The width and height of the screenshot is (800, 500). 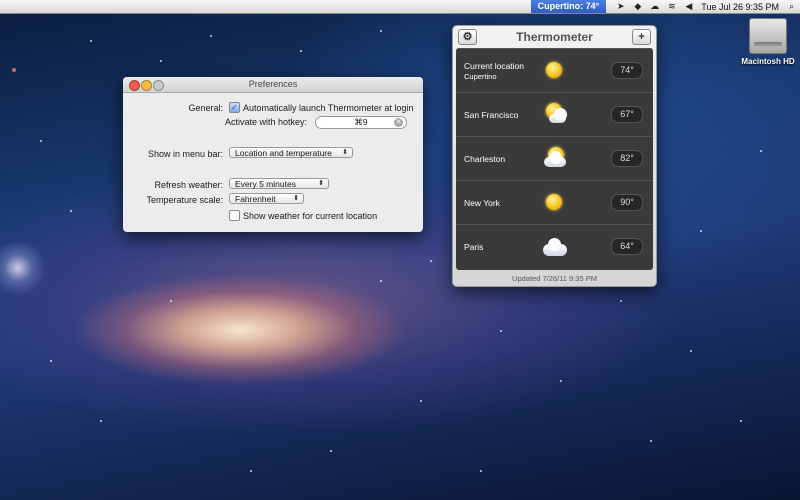 What do you see at coordinates (234, 215) in the screenshot?
I see `current-location-checkbox` at bounding box center [234, 215].